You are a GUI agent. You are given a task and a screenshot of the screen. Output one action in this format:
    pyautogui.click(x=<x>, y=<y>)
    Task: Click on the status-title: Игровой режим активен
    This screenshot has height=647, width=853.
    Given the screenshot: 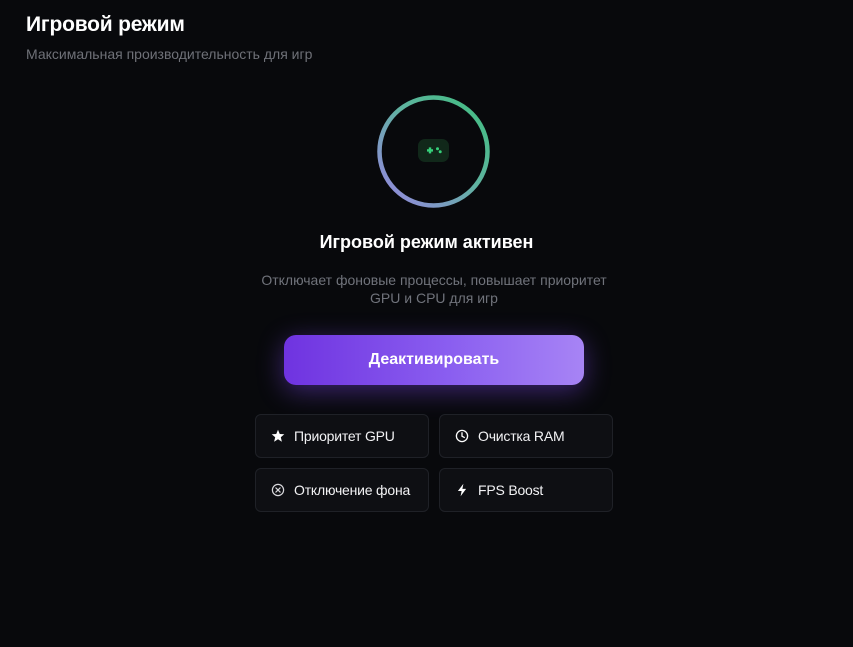 What is the action you would take?
    pyautogui.click(x=426, y=242)
    